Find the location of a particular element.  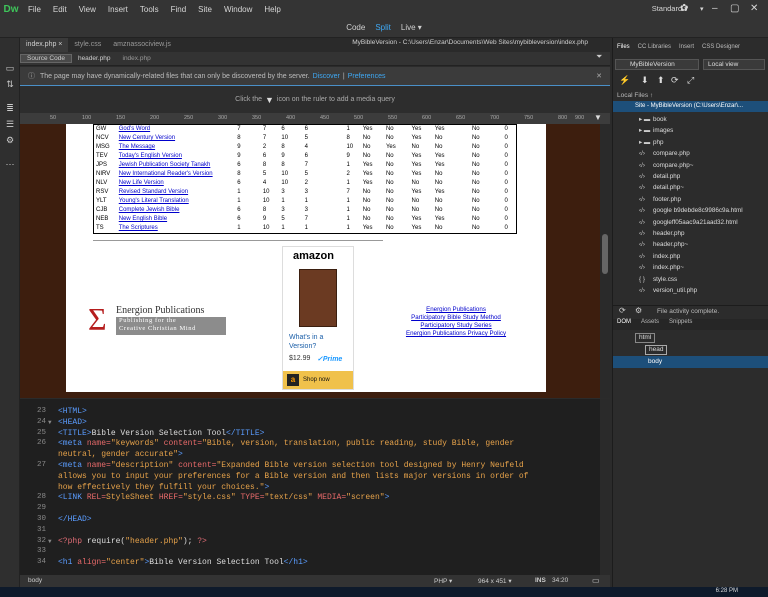

info-close-icon: ✕ is located at coordinates (599, 76).